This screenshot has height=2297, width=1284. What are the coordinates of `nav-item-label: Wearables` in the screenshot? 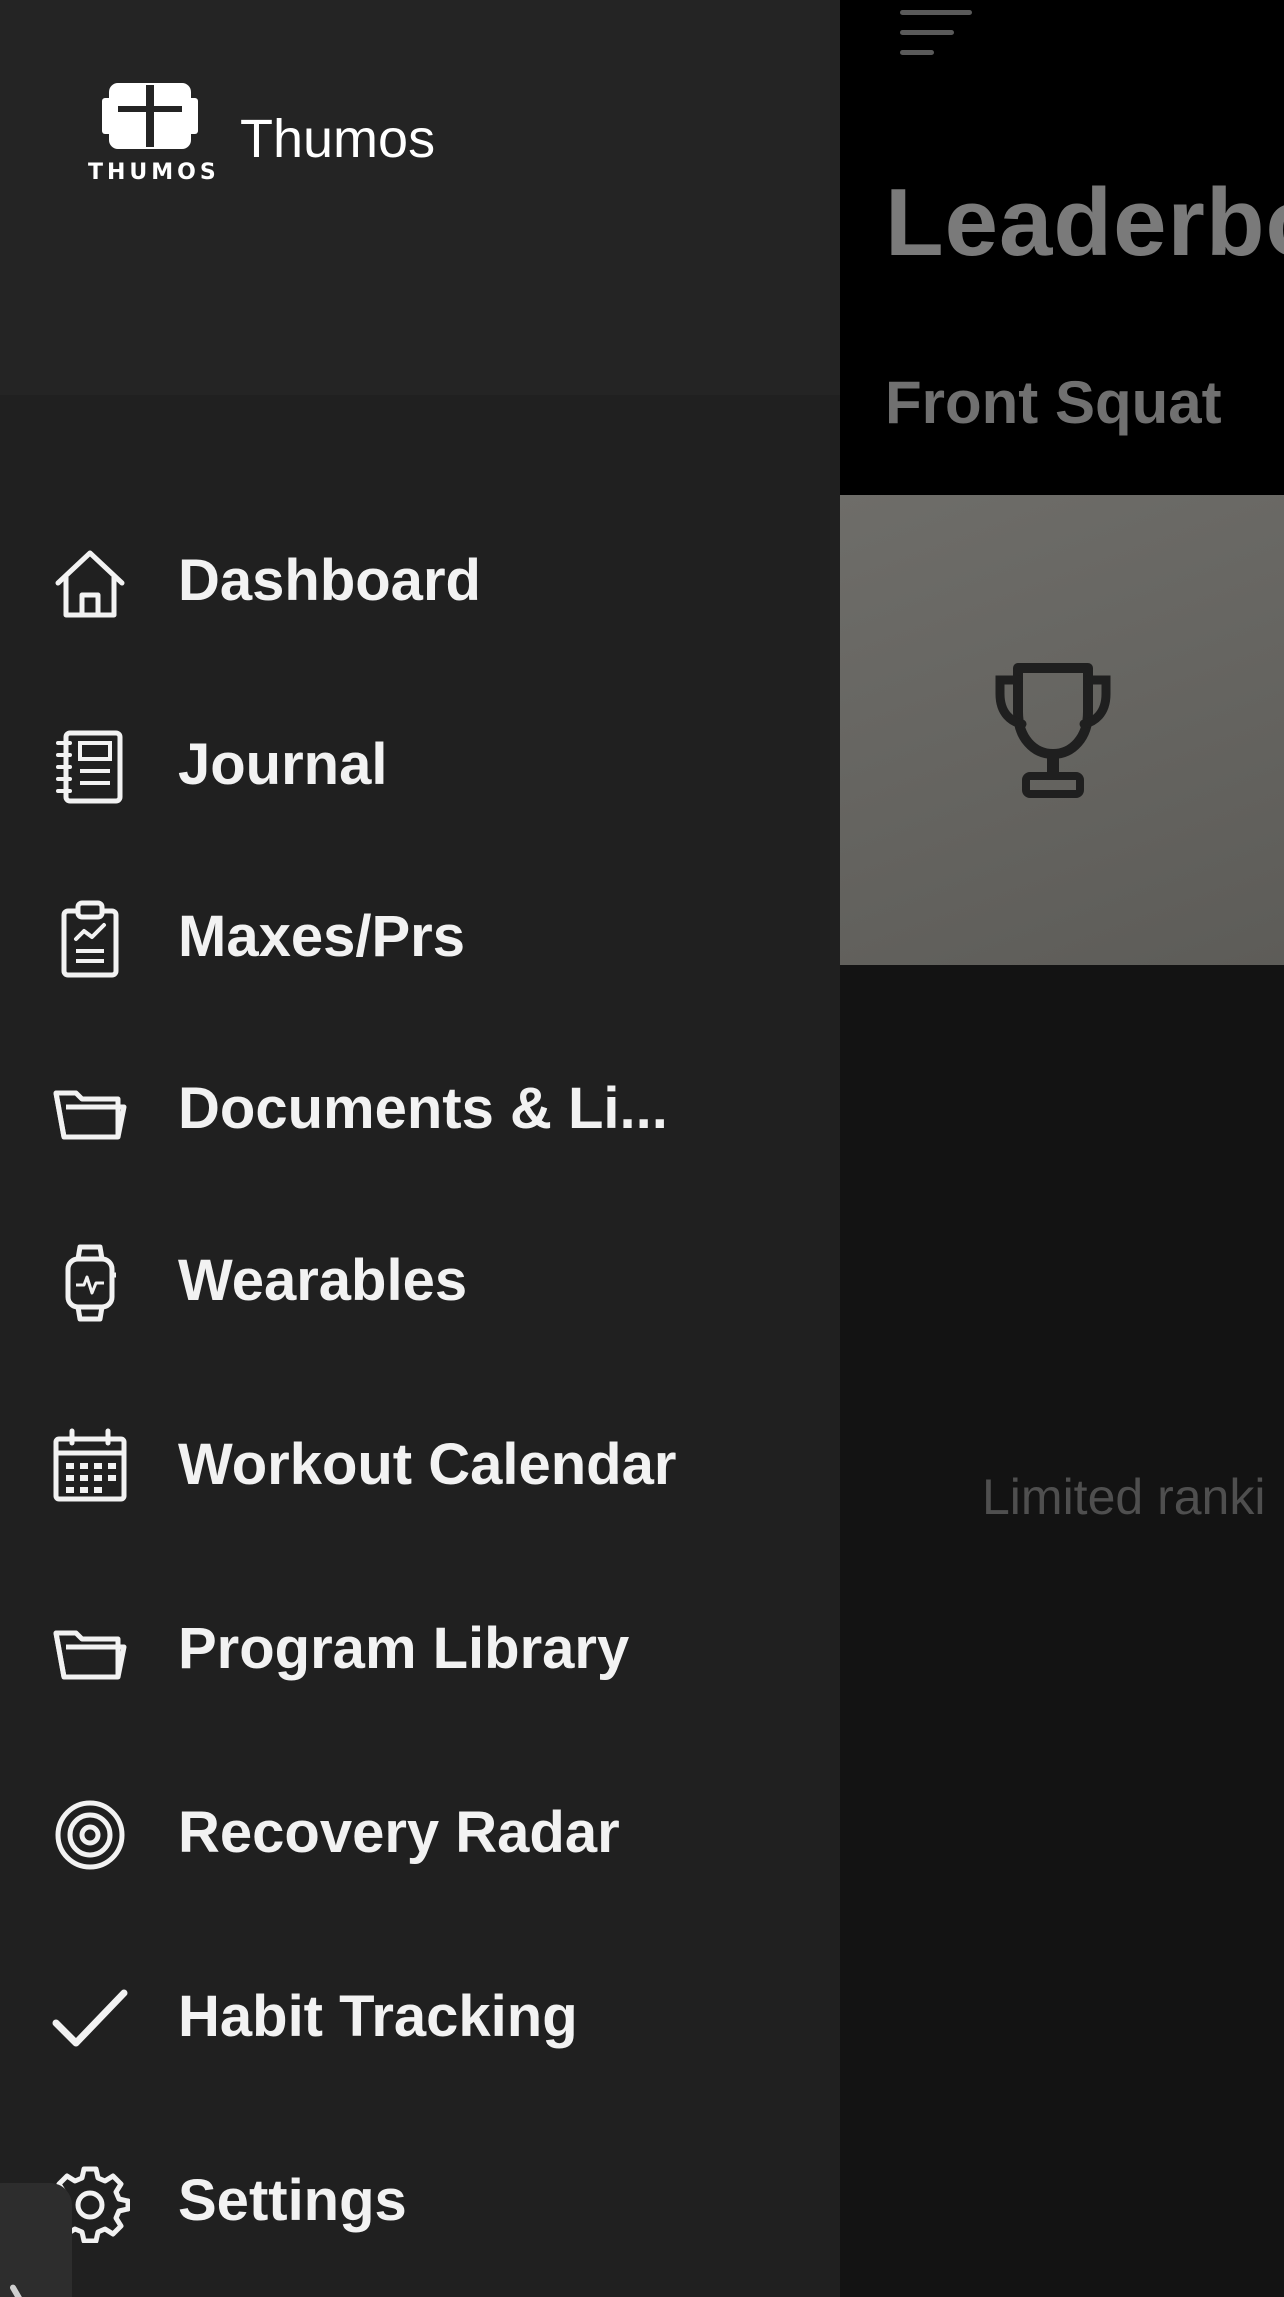 It's located at (323, 1280).